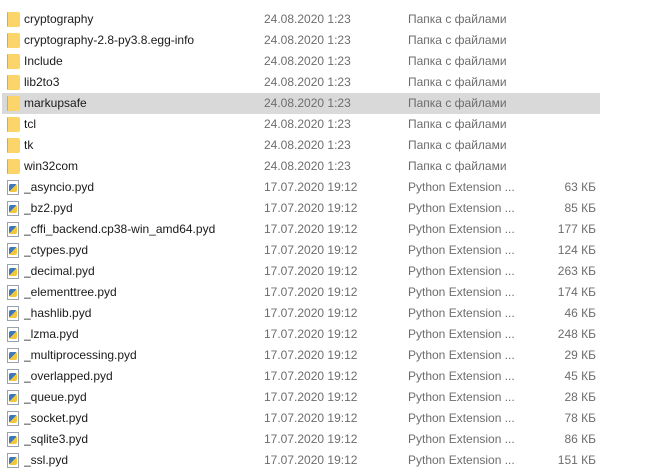 The image size is (650, 476). Describe the element at coordinates (56, 439) in the screenshot. I see `file-name: _sqlite3.pyd` at that location.